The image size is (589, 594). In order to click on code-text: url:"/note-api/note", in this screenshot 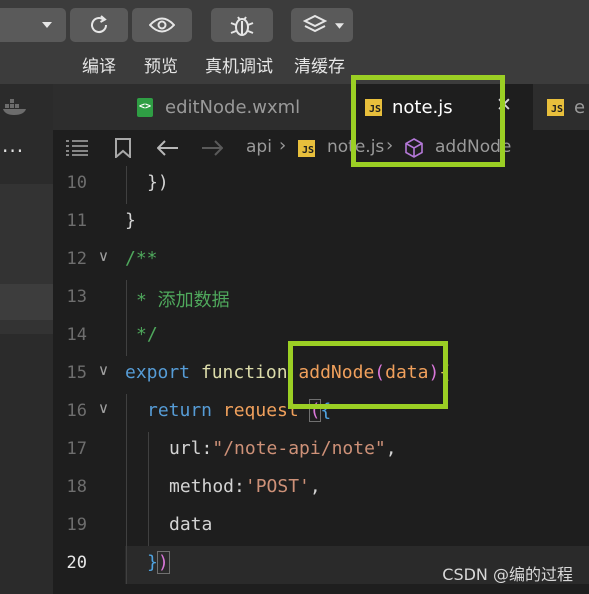, I will do `click(283, 448)`.